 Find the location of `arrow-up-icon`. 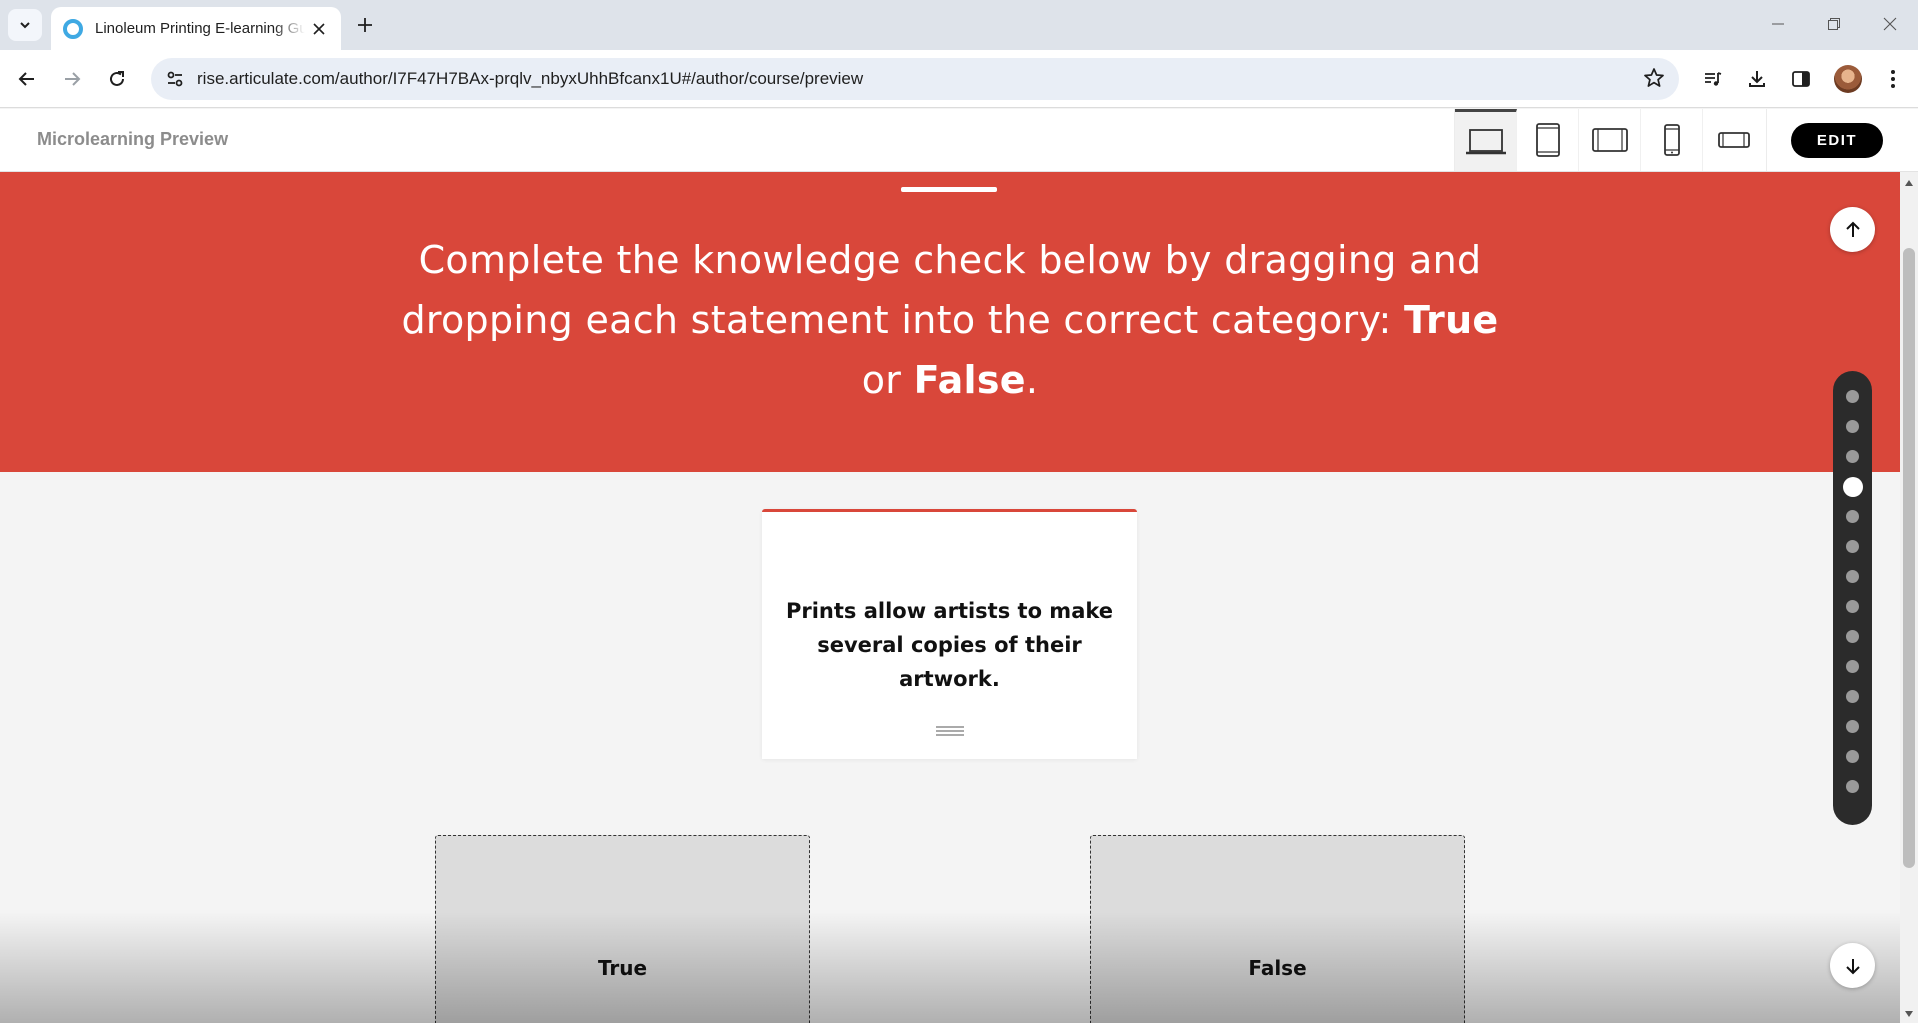

arrow-up-icon is located at coordinates (1852, 229).